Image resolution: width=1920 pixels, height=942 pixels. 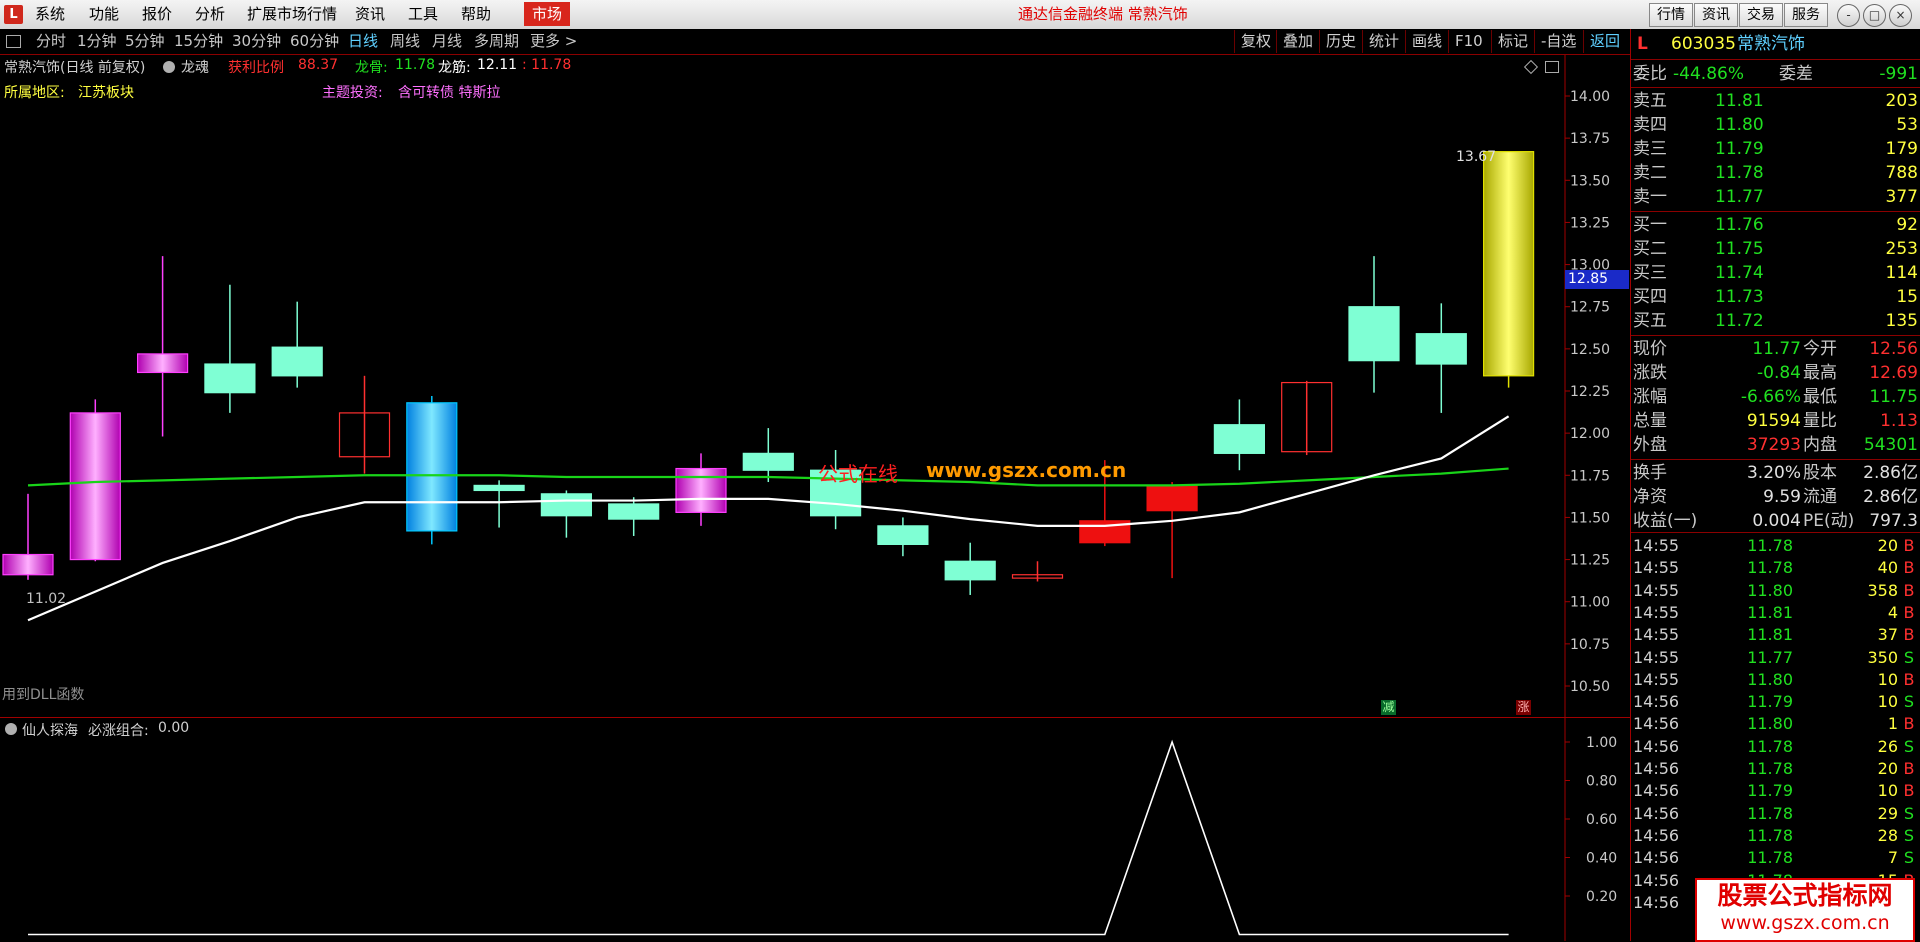 What do you see at coordinates (1892, 724) in the screenshot?
I see `tick-q: 1` at bounding box center [1892, 724].